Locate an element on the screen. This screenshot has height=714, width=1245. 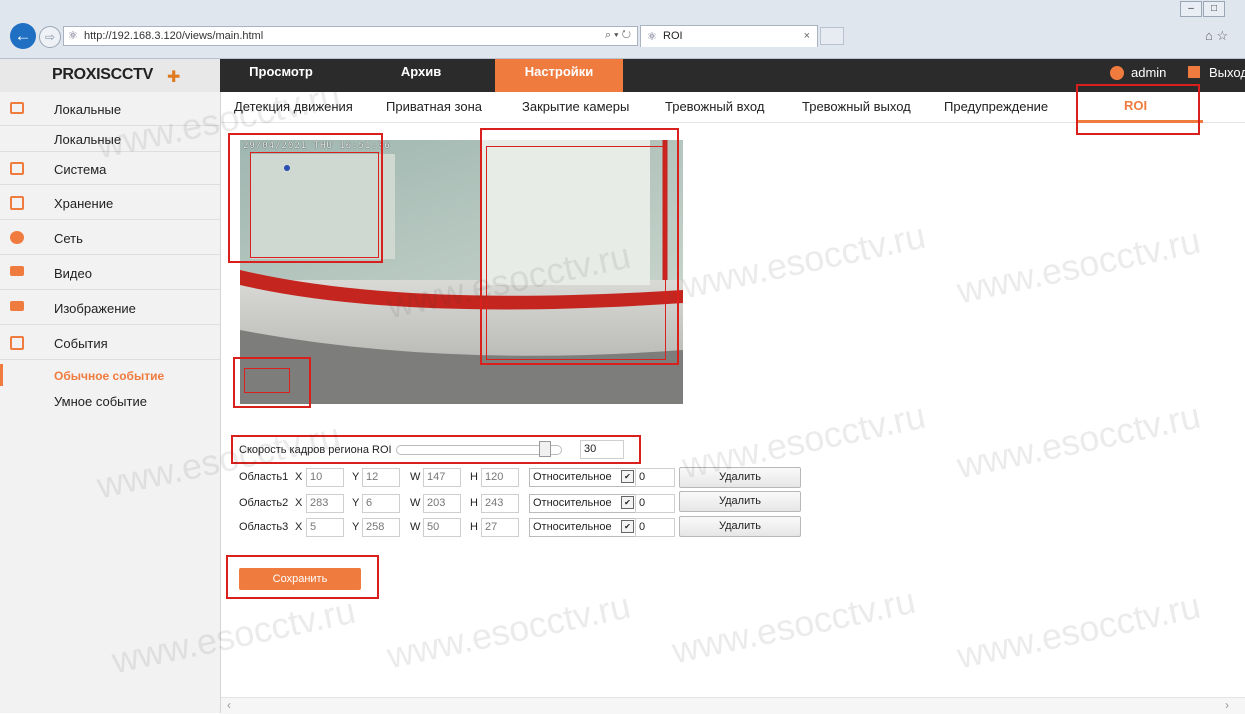
sidebar-item-system: Система is located at coordinates (110, 168).